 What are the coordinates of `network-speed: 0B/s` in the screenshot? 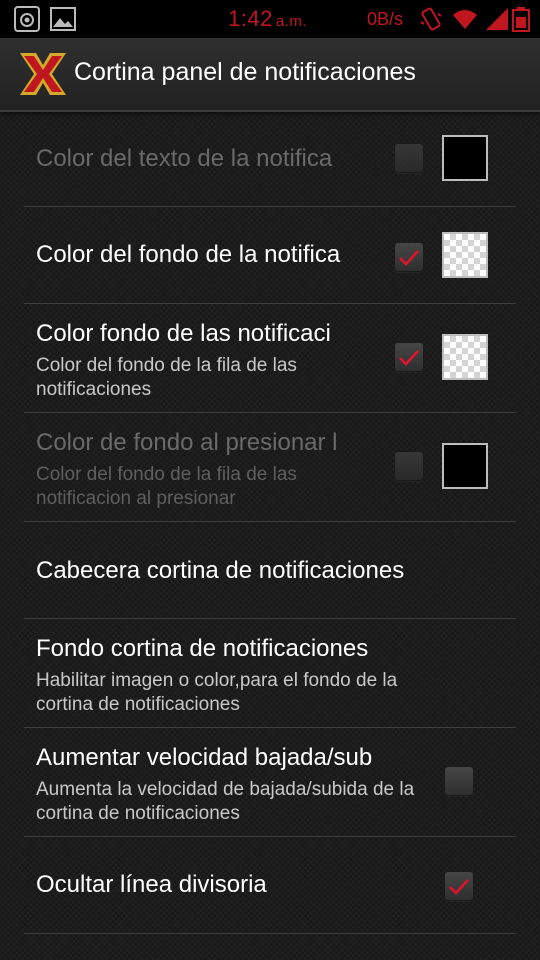 It's located at (385, 19).